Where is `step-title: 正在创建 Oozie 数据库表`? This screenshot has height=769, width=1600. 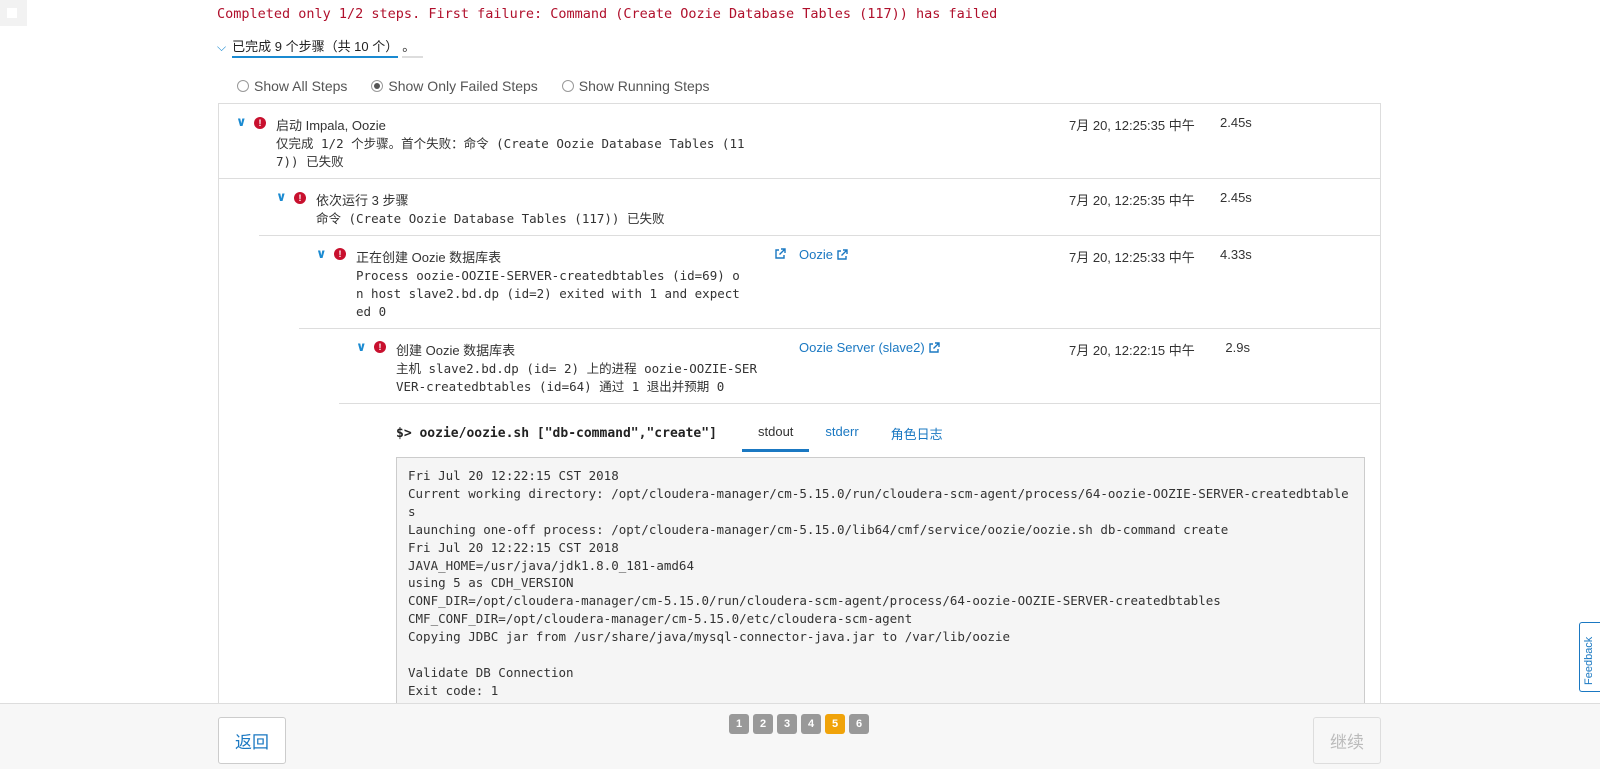 step-title: 正在创建 Oozie 数据库表 is located at coordinates (429, 257).